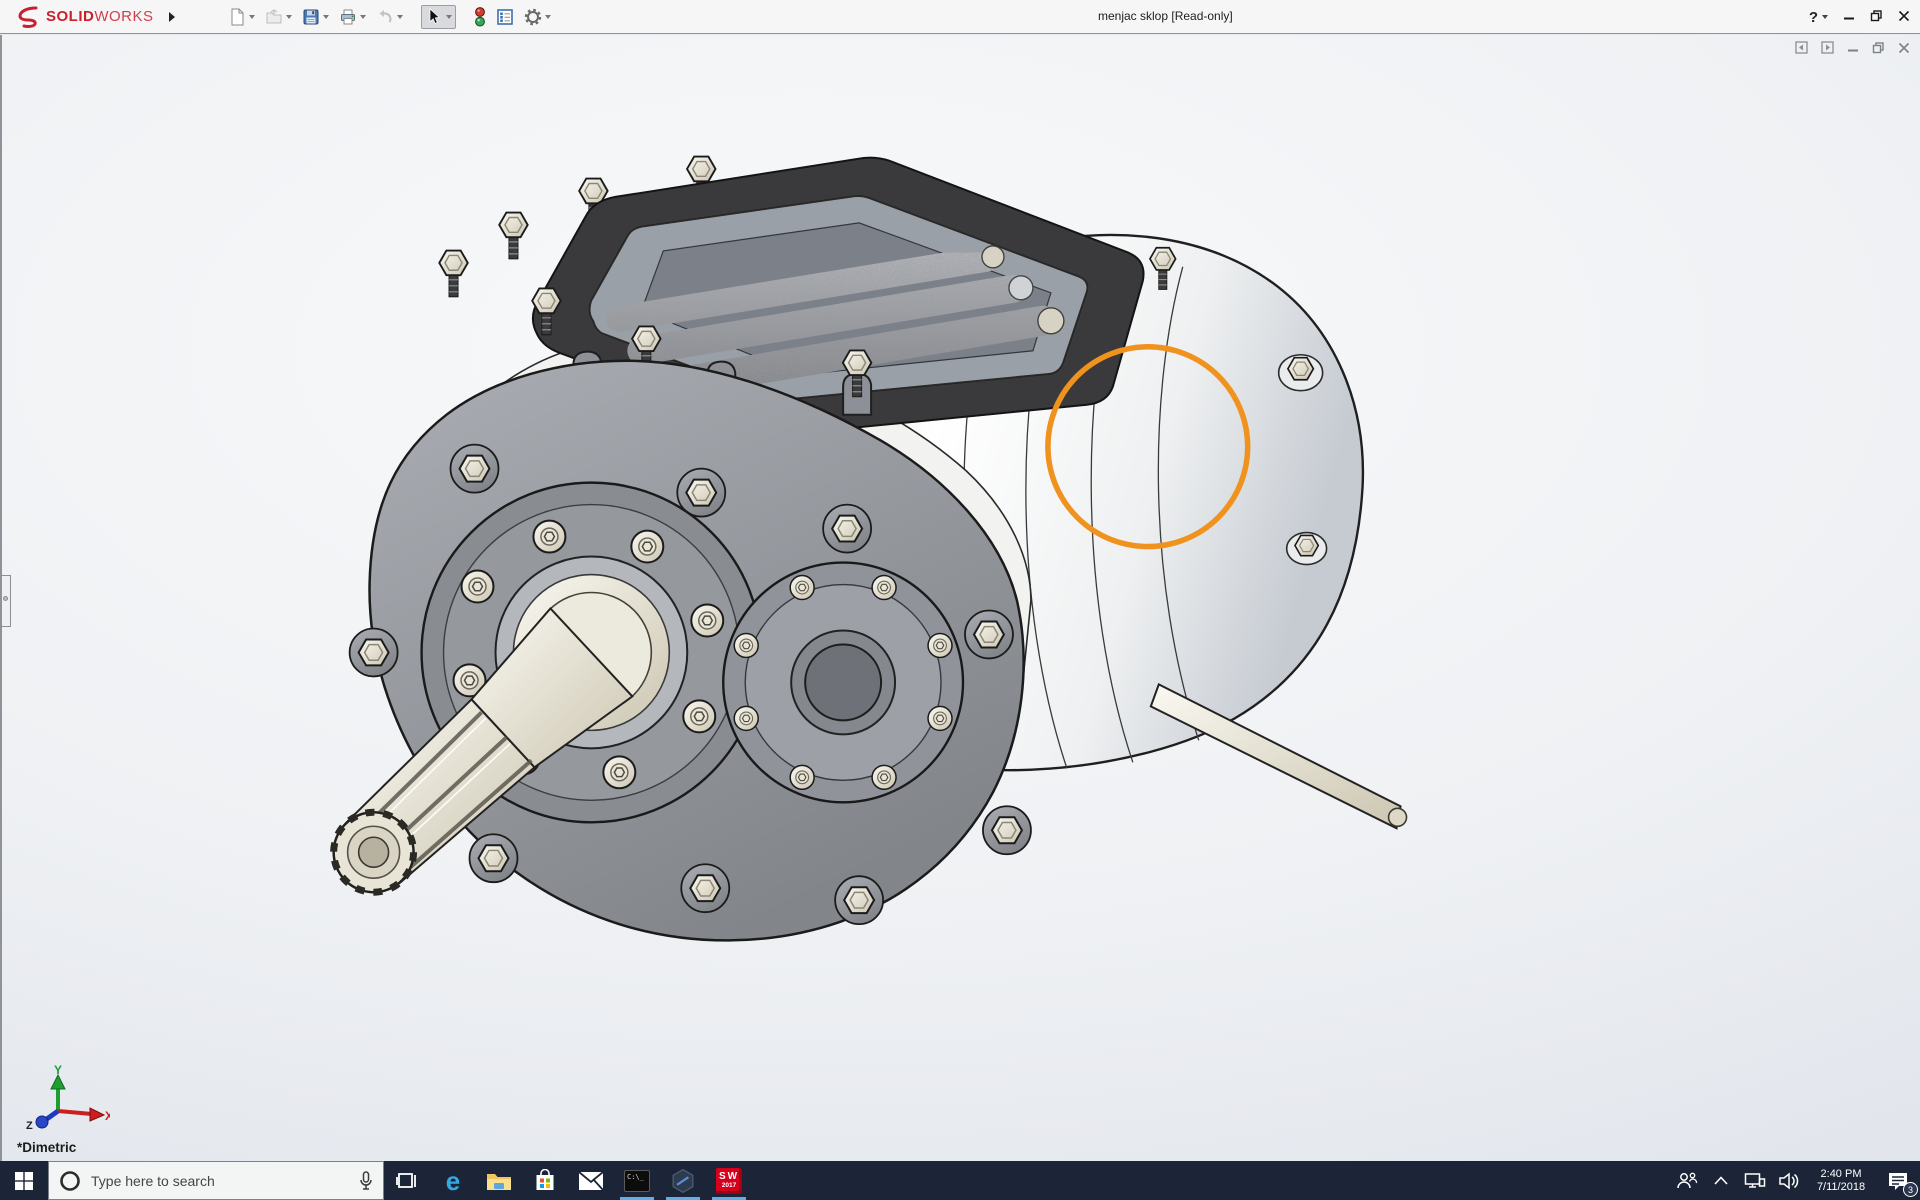  What do you see at coordinates (532, 16) in the screenshot?
I see `options-gear-icon` at bounding box center [532, 16].